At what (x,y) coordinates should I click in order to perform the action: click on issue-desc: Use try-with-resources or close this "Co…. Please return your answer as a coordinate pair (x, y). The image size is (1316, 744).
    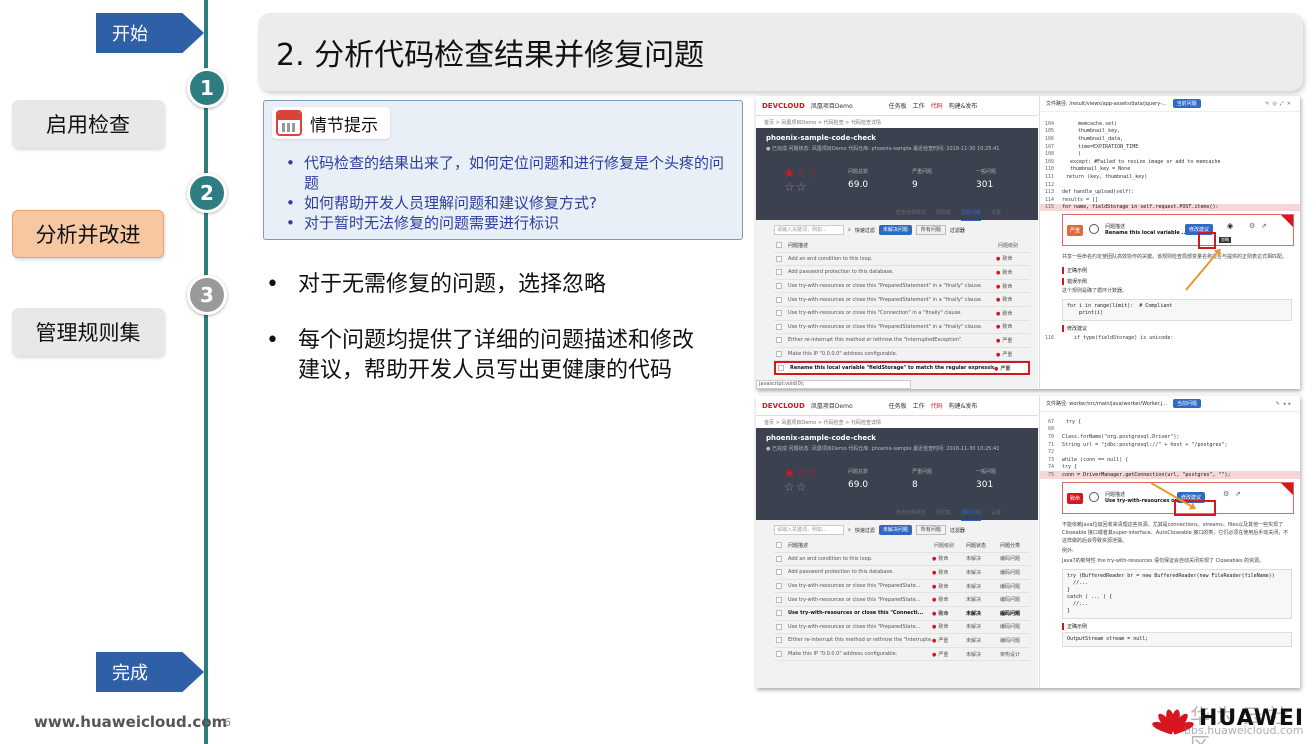
    Looking at the image, I should click on (875, 313).